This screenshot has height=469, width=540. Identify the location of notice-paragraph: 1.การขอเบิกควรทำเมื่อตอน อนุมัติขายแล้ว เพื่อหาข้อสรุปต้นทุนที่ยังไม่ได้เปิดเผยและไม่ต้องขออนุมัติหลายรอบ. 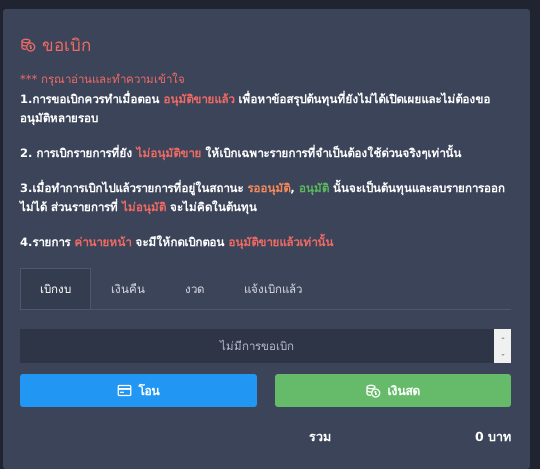
(256, 109).